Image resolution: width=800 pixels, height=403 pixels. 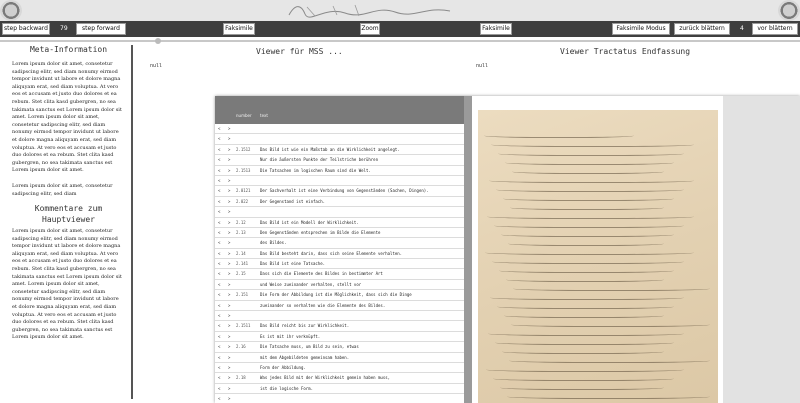 I want to click on row-text: Der Gegenstand ist einfach., so click(x=293, y=201).